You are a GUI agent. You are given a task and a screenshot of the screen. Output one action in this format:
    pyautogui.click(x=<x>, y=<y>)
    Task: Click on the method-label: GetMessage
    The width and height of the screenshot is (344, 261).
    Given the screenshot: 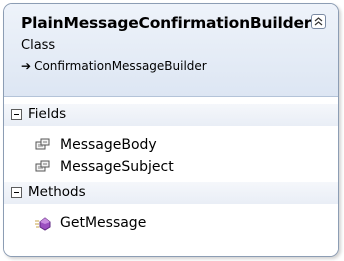 What is the action you would take?
    pyautogui.click(x=103, y=223)
    